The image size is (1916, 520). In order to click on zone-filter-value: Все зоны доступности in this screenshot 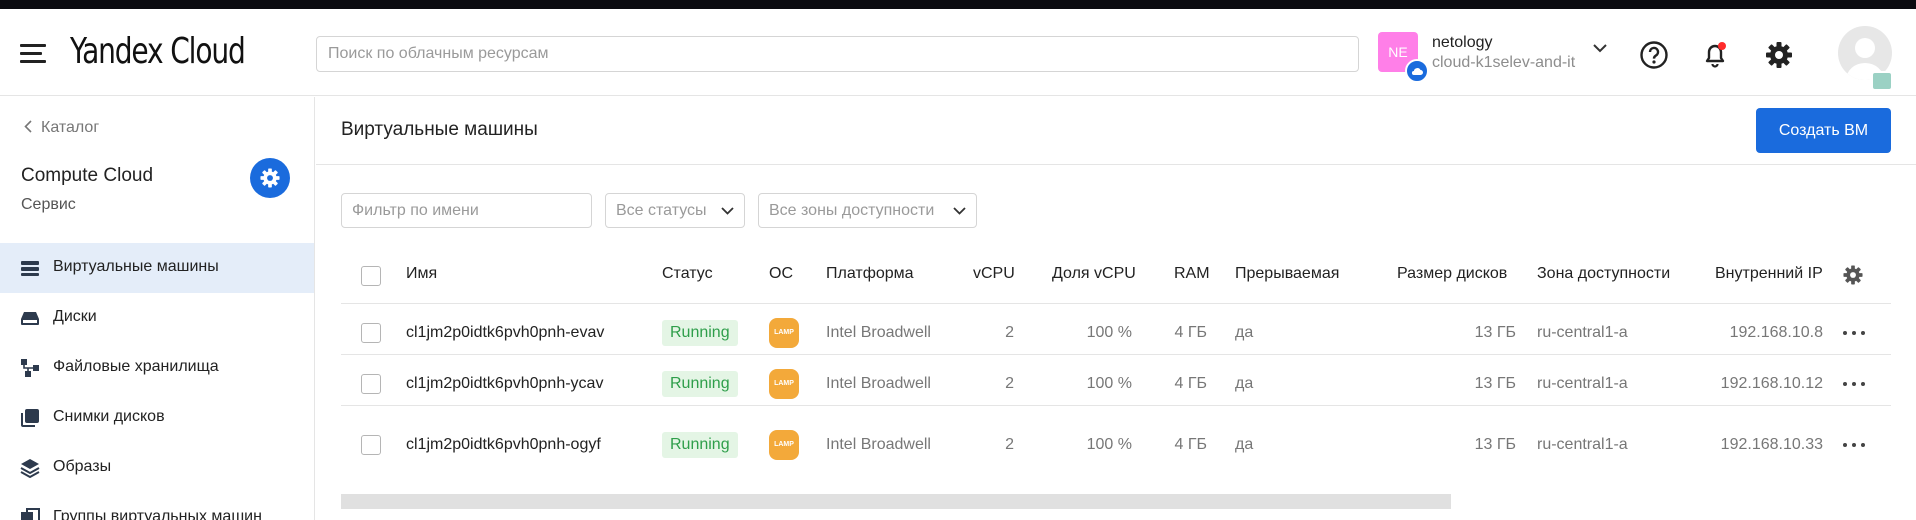, I will do `click(852, 210)`.